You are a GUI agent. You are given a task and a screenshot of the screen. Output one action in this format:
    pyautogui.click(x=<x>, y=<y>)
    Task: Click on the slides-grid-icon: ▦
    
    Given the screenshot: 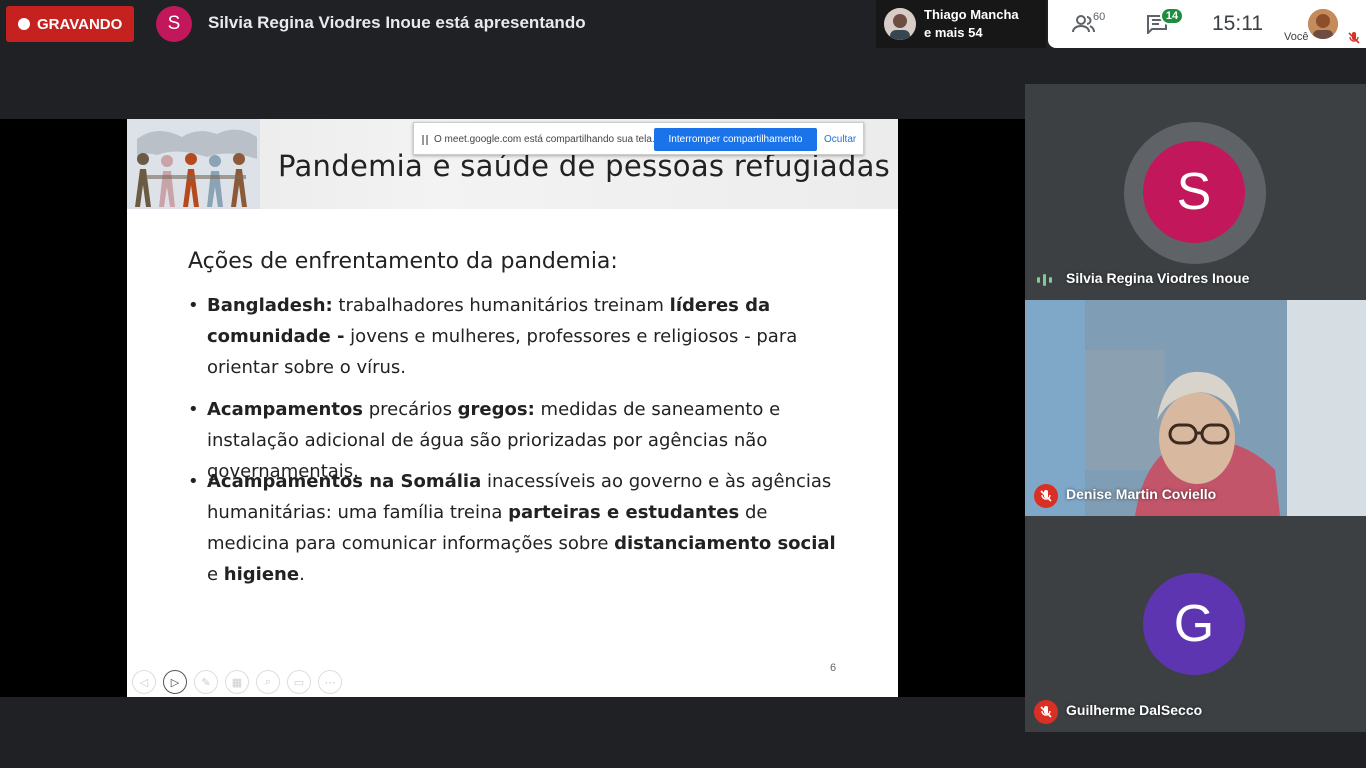 What is the action you would take?
    pyautogui.click(x=237, y=682)
    